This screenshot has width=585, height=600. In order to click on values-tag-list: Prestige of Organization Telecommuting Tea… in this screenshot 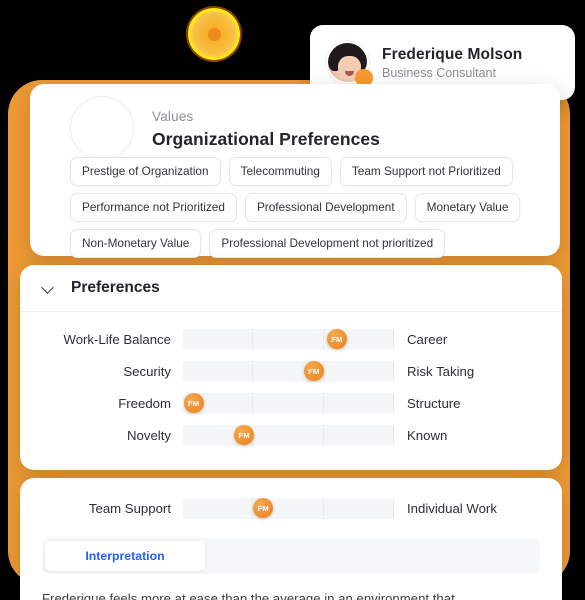, I will do `click(305, 207)`.